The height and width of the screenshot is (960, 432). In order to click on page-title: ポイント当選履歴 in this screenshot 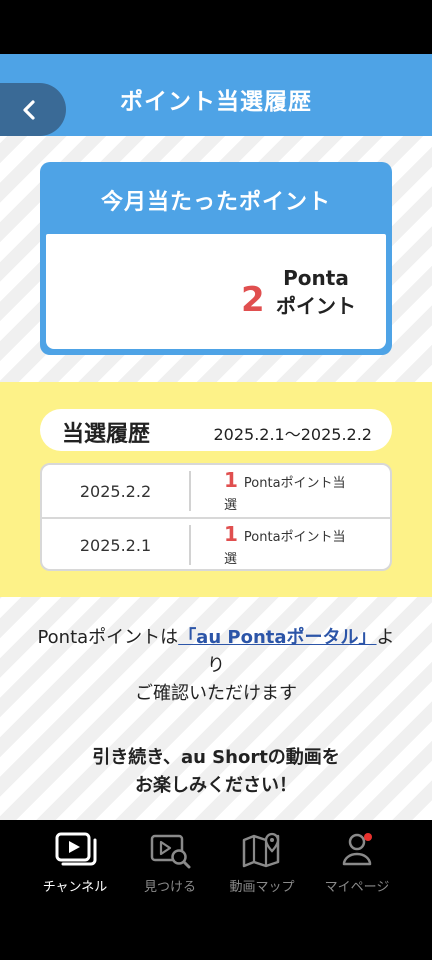, I will do `click(216, 102)`.